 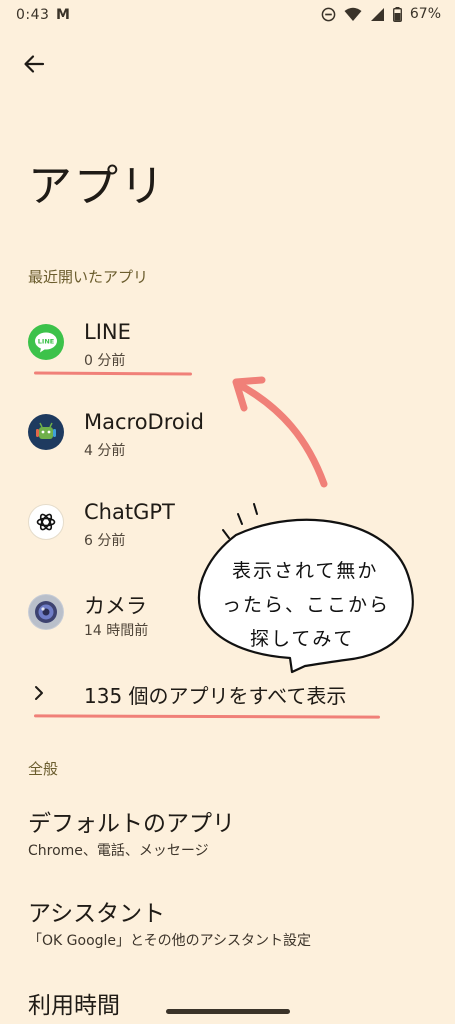 What do you see at coordinates (302, 639) in the screenshot?
I see `annotation-text-line-3: 探してみて` at bounding box center [302, 639].